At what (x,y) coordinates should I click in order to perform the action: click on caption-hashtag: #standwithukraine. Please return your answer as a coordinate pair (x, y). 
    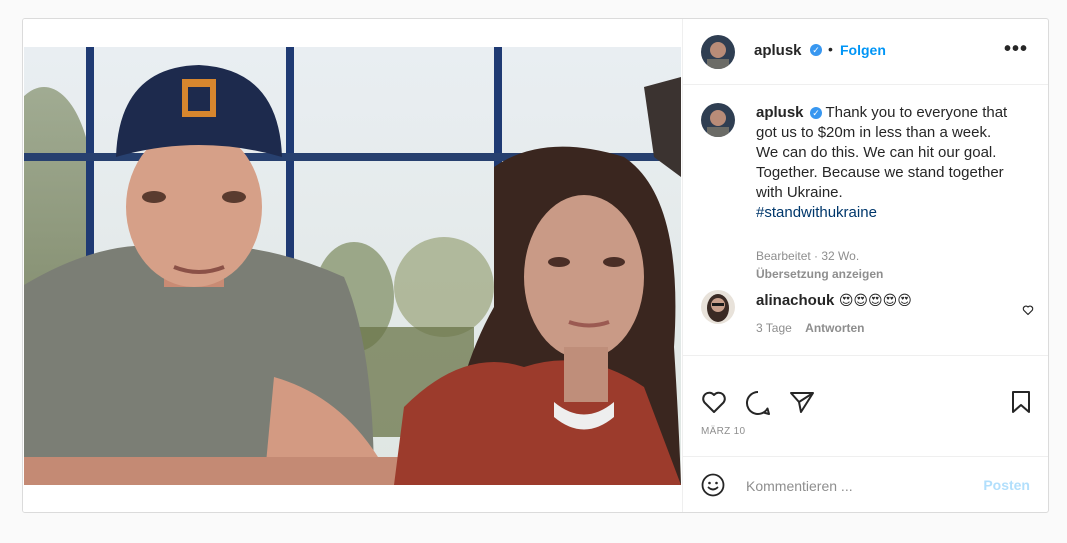
    Looking at the image, I should click on (816, 212).